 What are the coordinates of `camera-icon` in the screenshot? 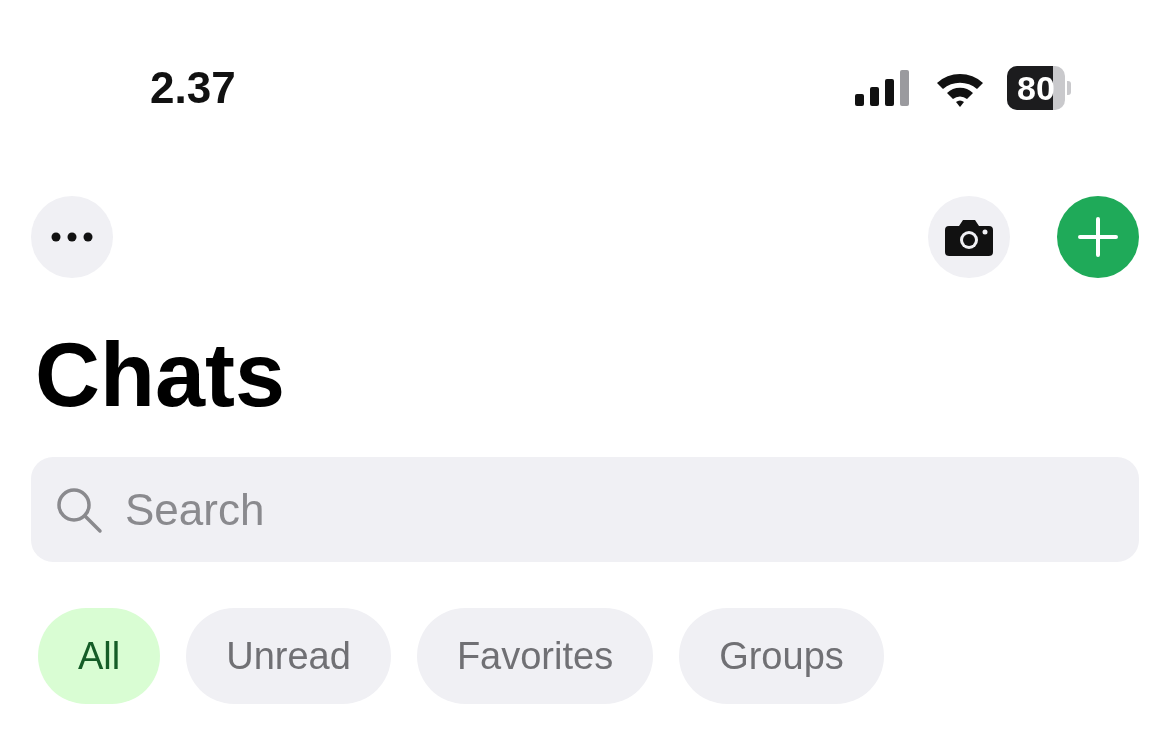 It's located at (969, 237).